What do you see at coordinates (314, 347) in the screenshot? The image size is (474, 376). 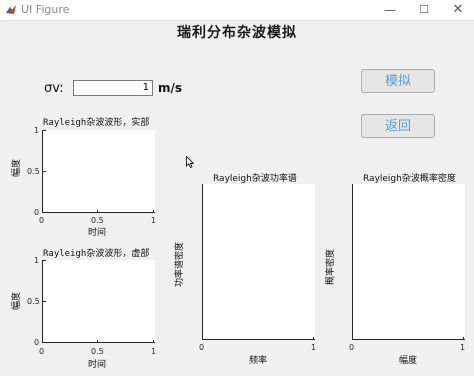 I see `axes-psd-xtick: 1` at bounding box center [314, 347].